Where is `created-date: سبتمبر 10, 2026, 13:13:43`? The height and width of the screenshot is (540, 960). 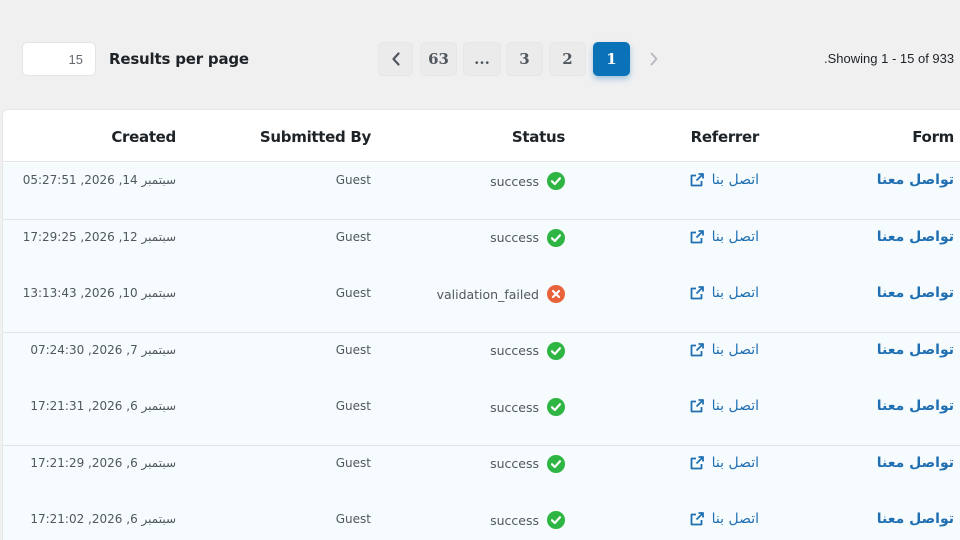
created-date: سبتمبر 10, 2026, 13:13:43 is located at coordinates (99, 293).